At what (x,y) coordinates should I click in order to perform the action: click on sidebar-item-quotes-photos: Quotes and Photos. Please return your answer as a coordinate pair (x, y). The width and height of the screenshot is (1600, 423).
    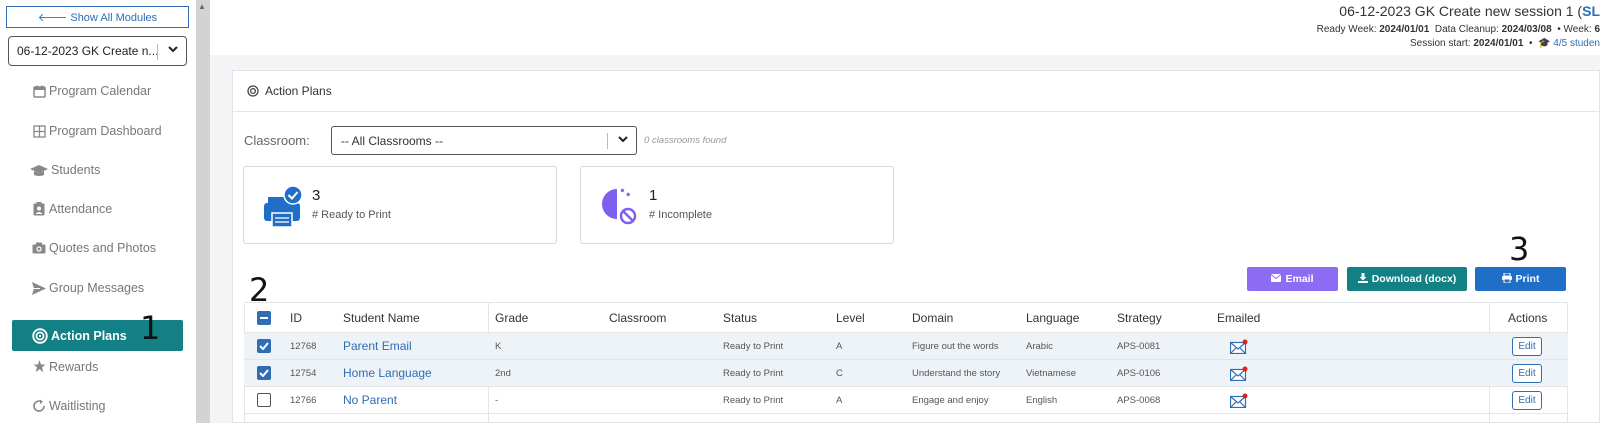
    Looking at the image, I should click on (94, 248).